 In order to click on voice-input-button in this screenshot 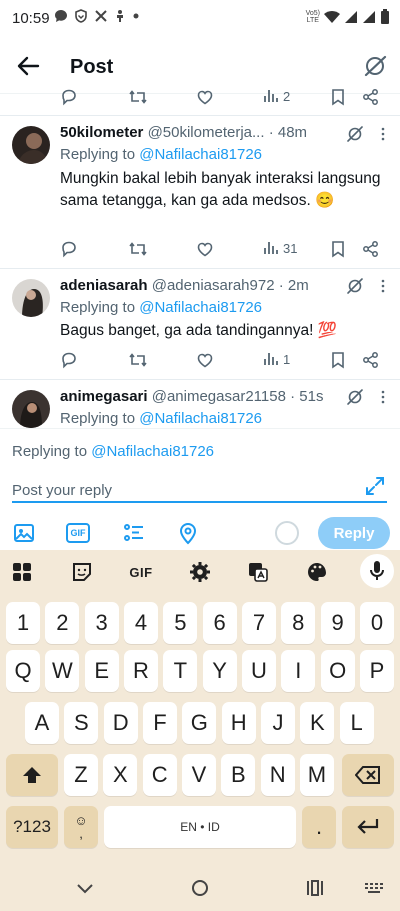, I will do `click(377, 571)`.